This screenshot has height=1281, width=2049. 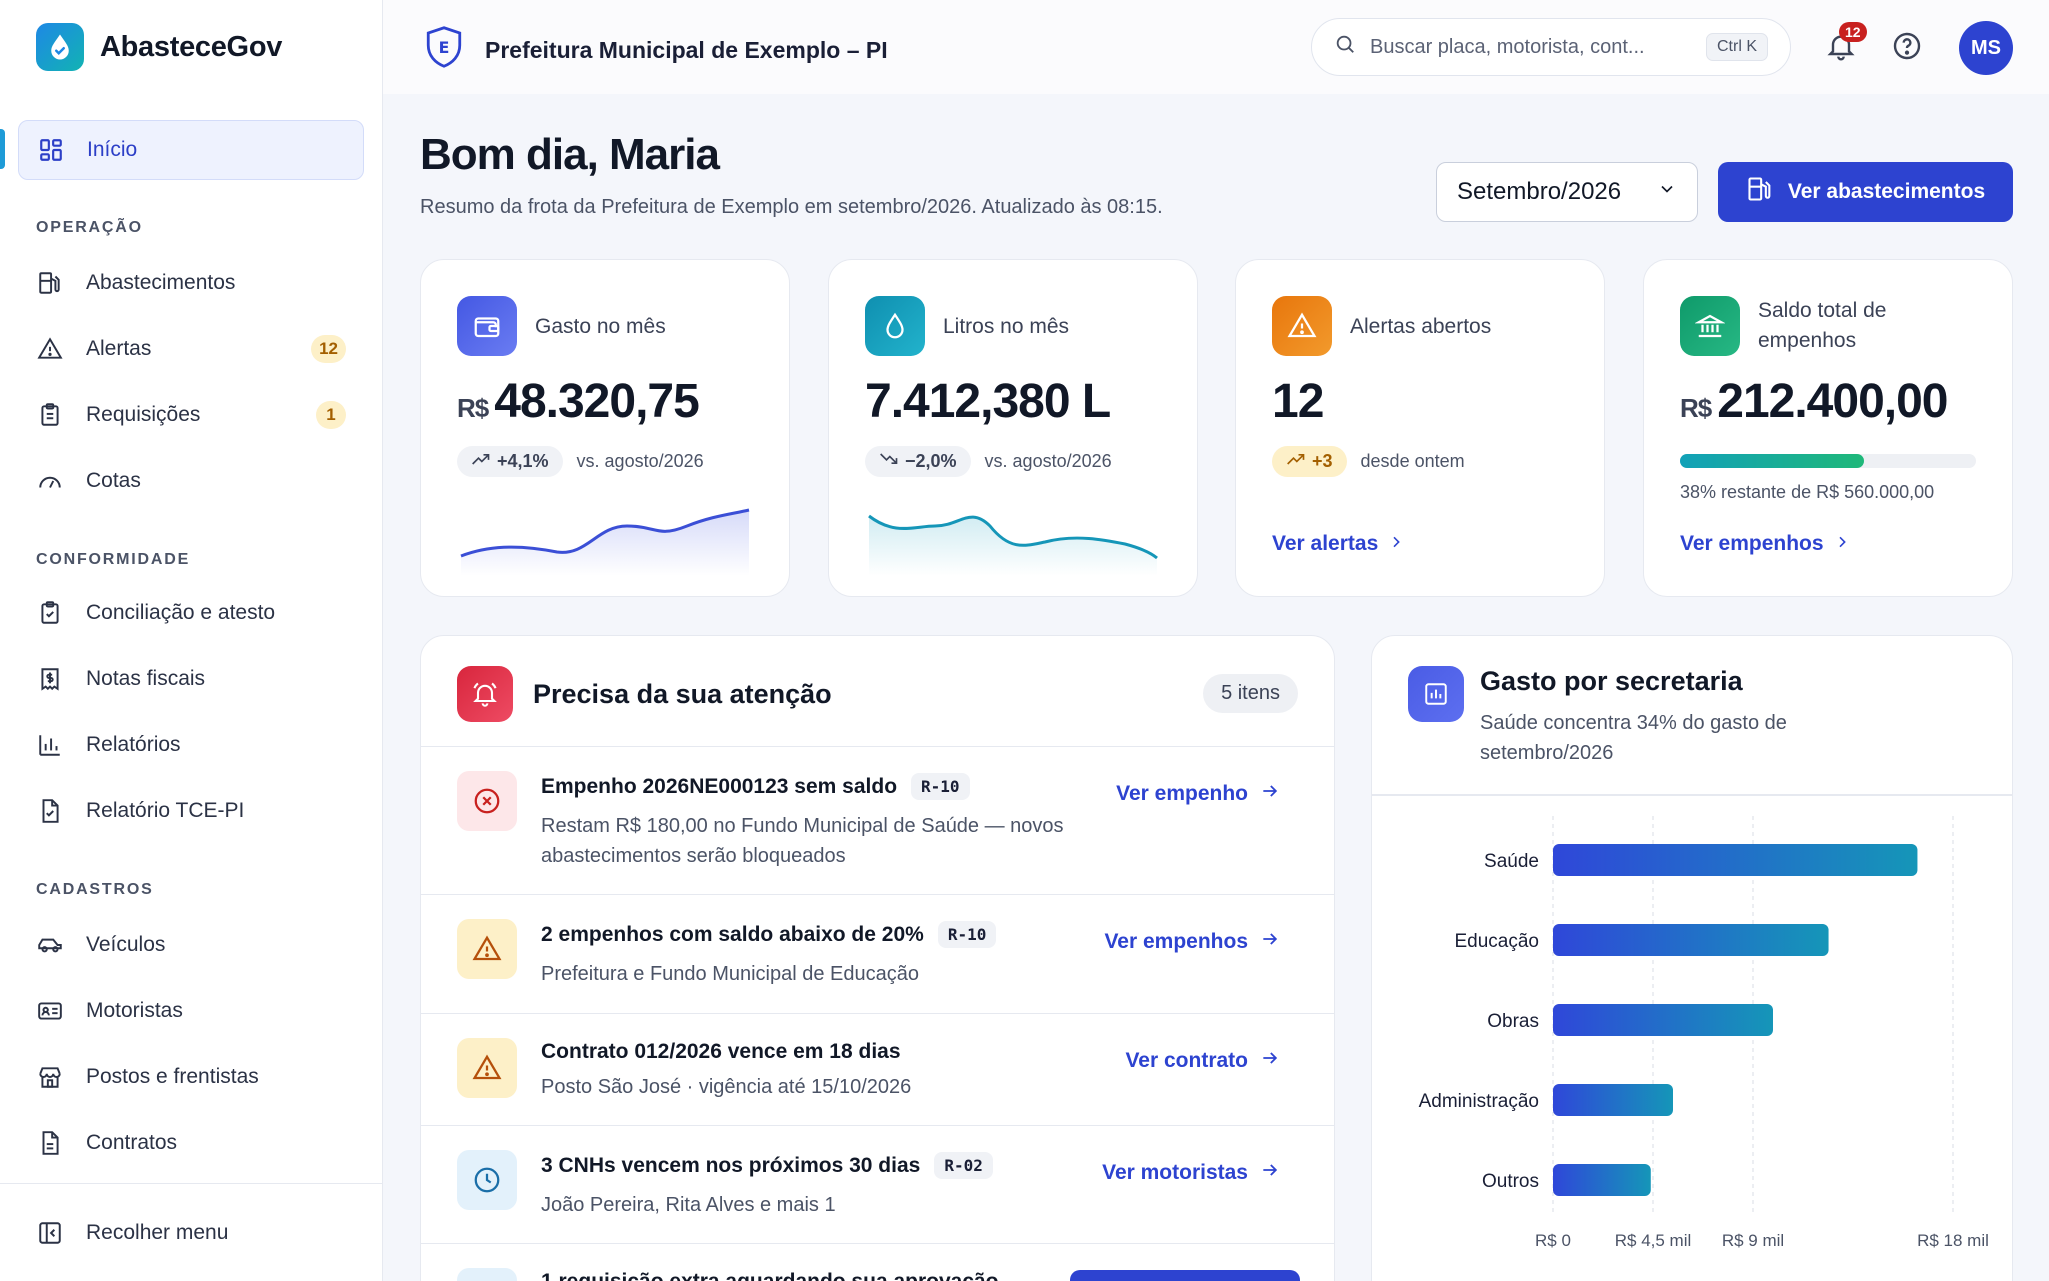 I want to click on kpi-amount: 48.320,75, so click(x=597, y=401).